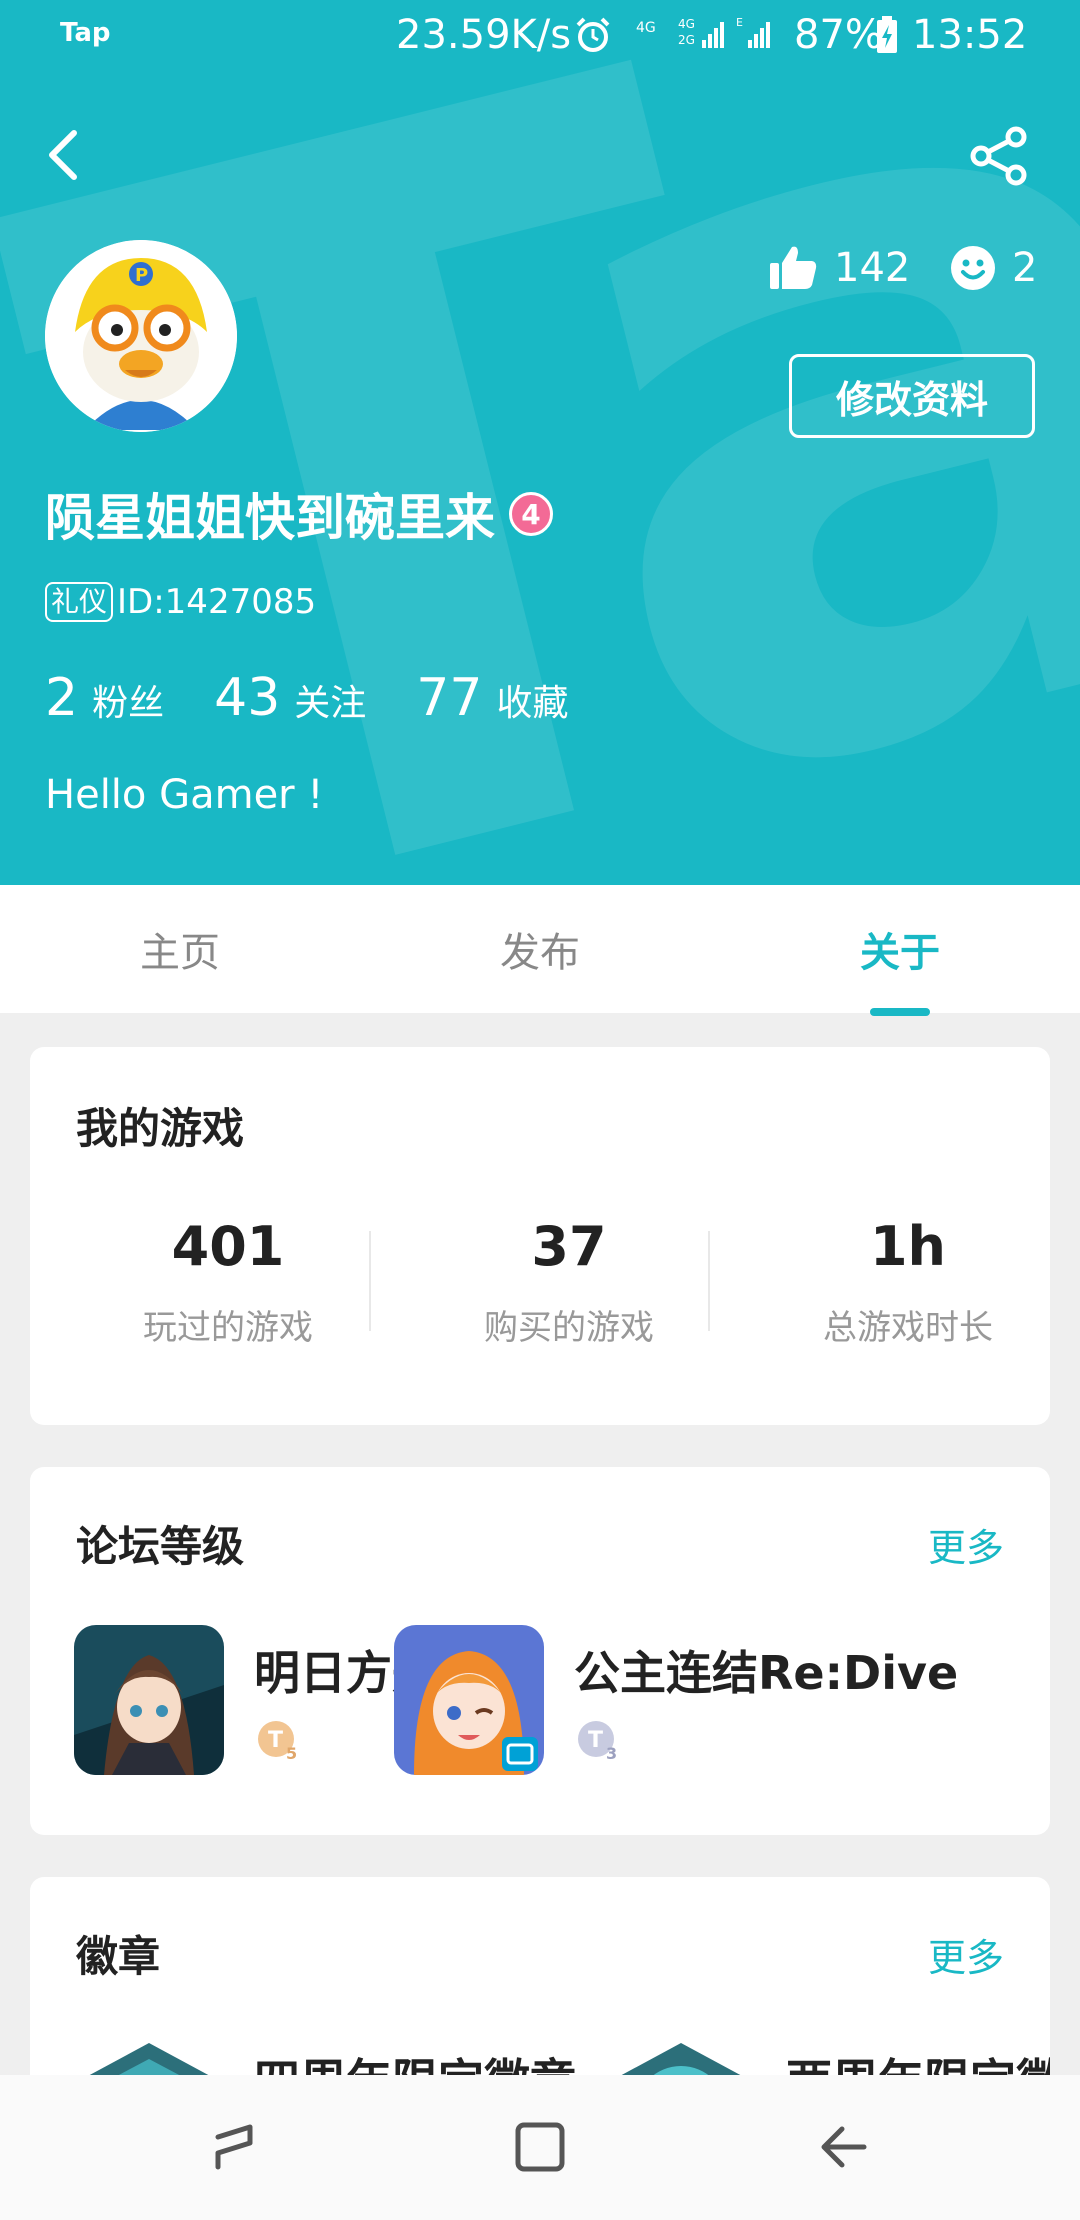  Describe the element at coordinates (228, 1246) in the screenshot. I see `played-games-count: 401` at that location.